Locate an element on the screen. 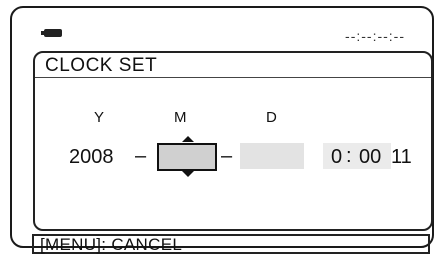  label-day: D is located at coordinates (271, 117).